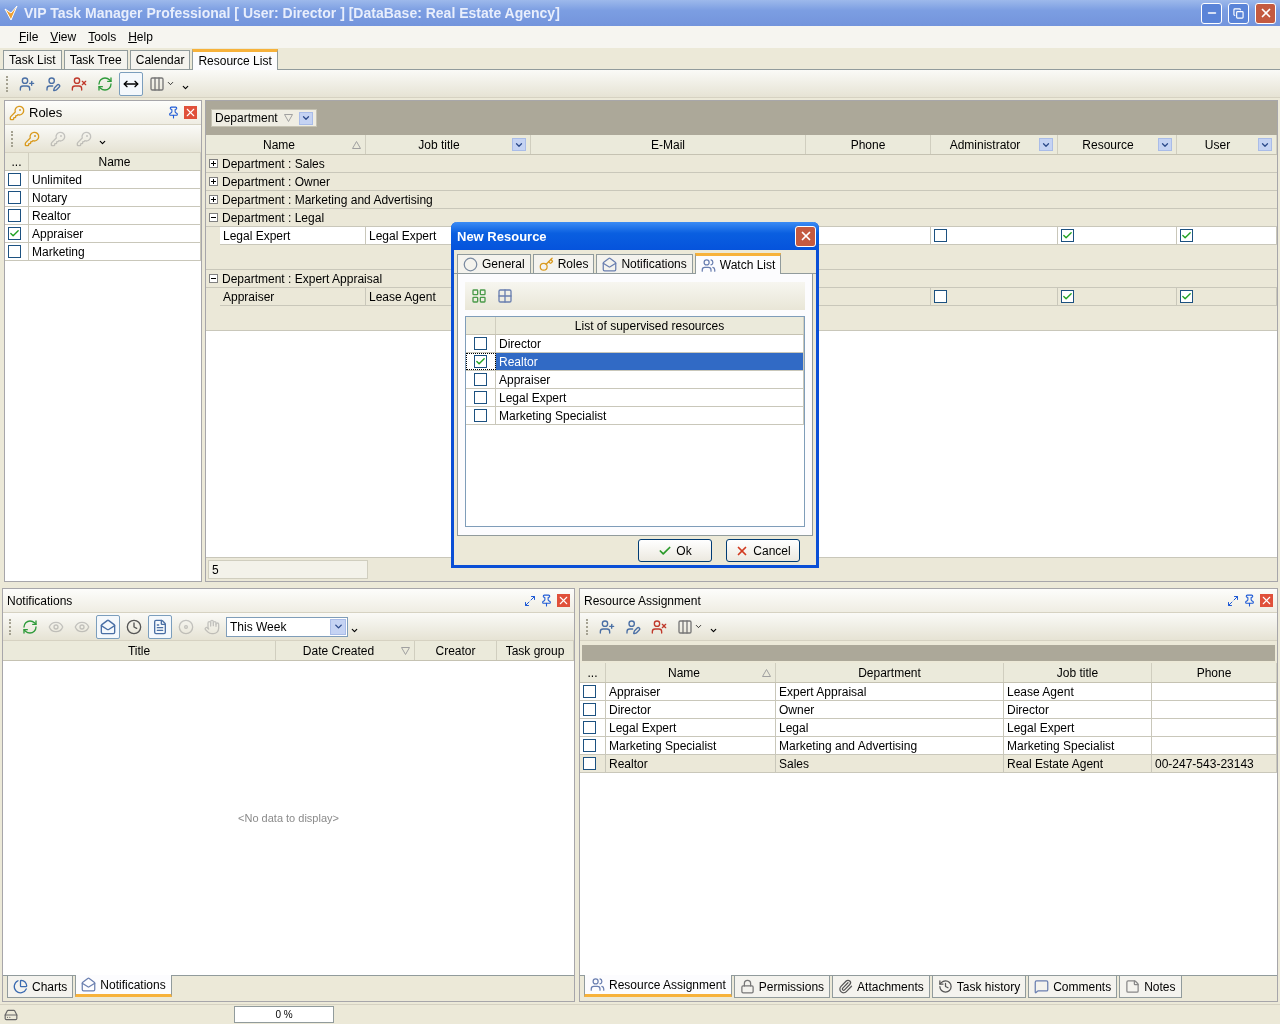 The height and width of the screenshot is (1024, 1280). Describe the element at coordinates (979, 987) in the screenshot. I see `tab: Task history` at that location.